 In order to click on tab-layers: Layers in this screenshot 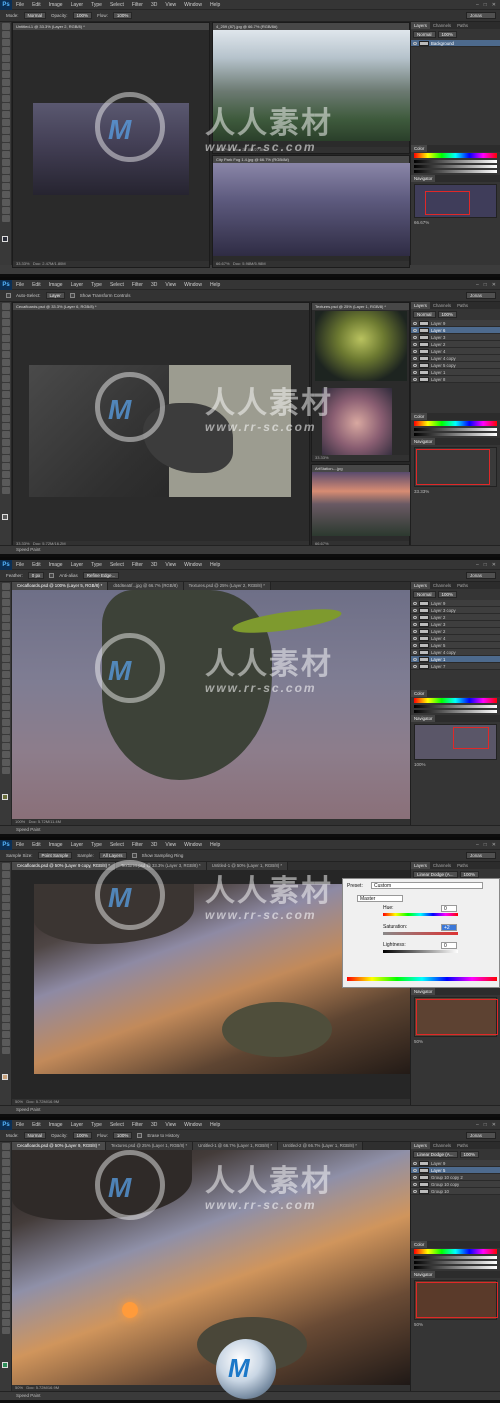, I will do `click(420, 305)`.